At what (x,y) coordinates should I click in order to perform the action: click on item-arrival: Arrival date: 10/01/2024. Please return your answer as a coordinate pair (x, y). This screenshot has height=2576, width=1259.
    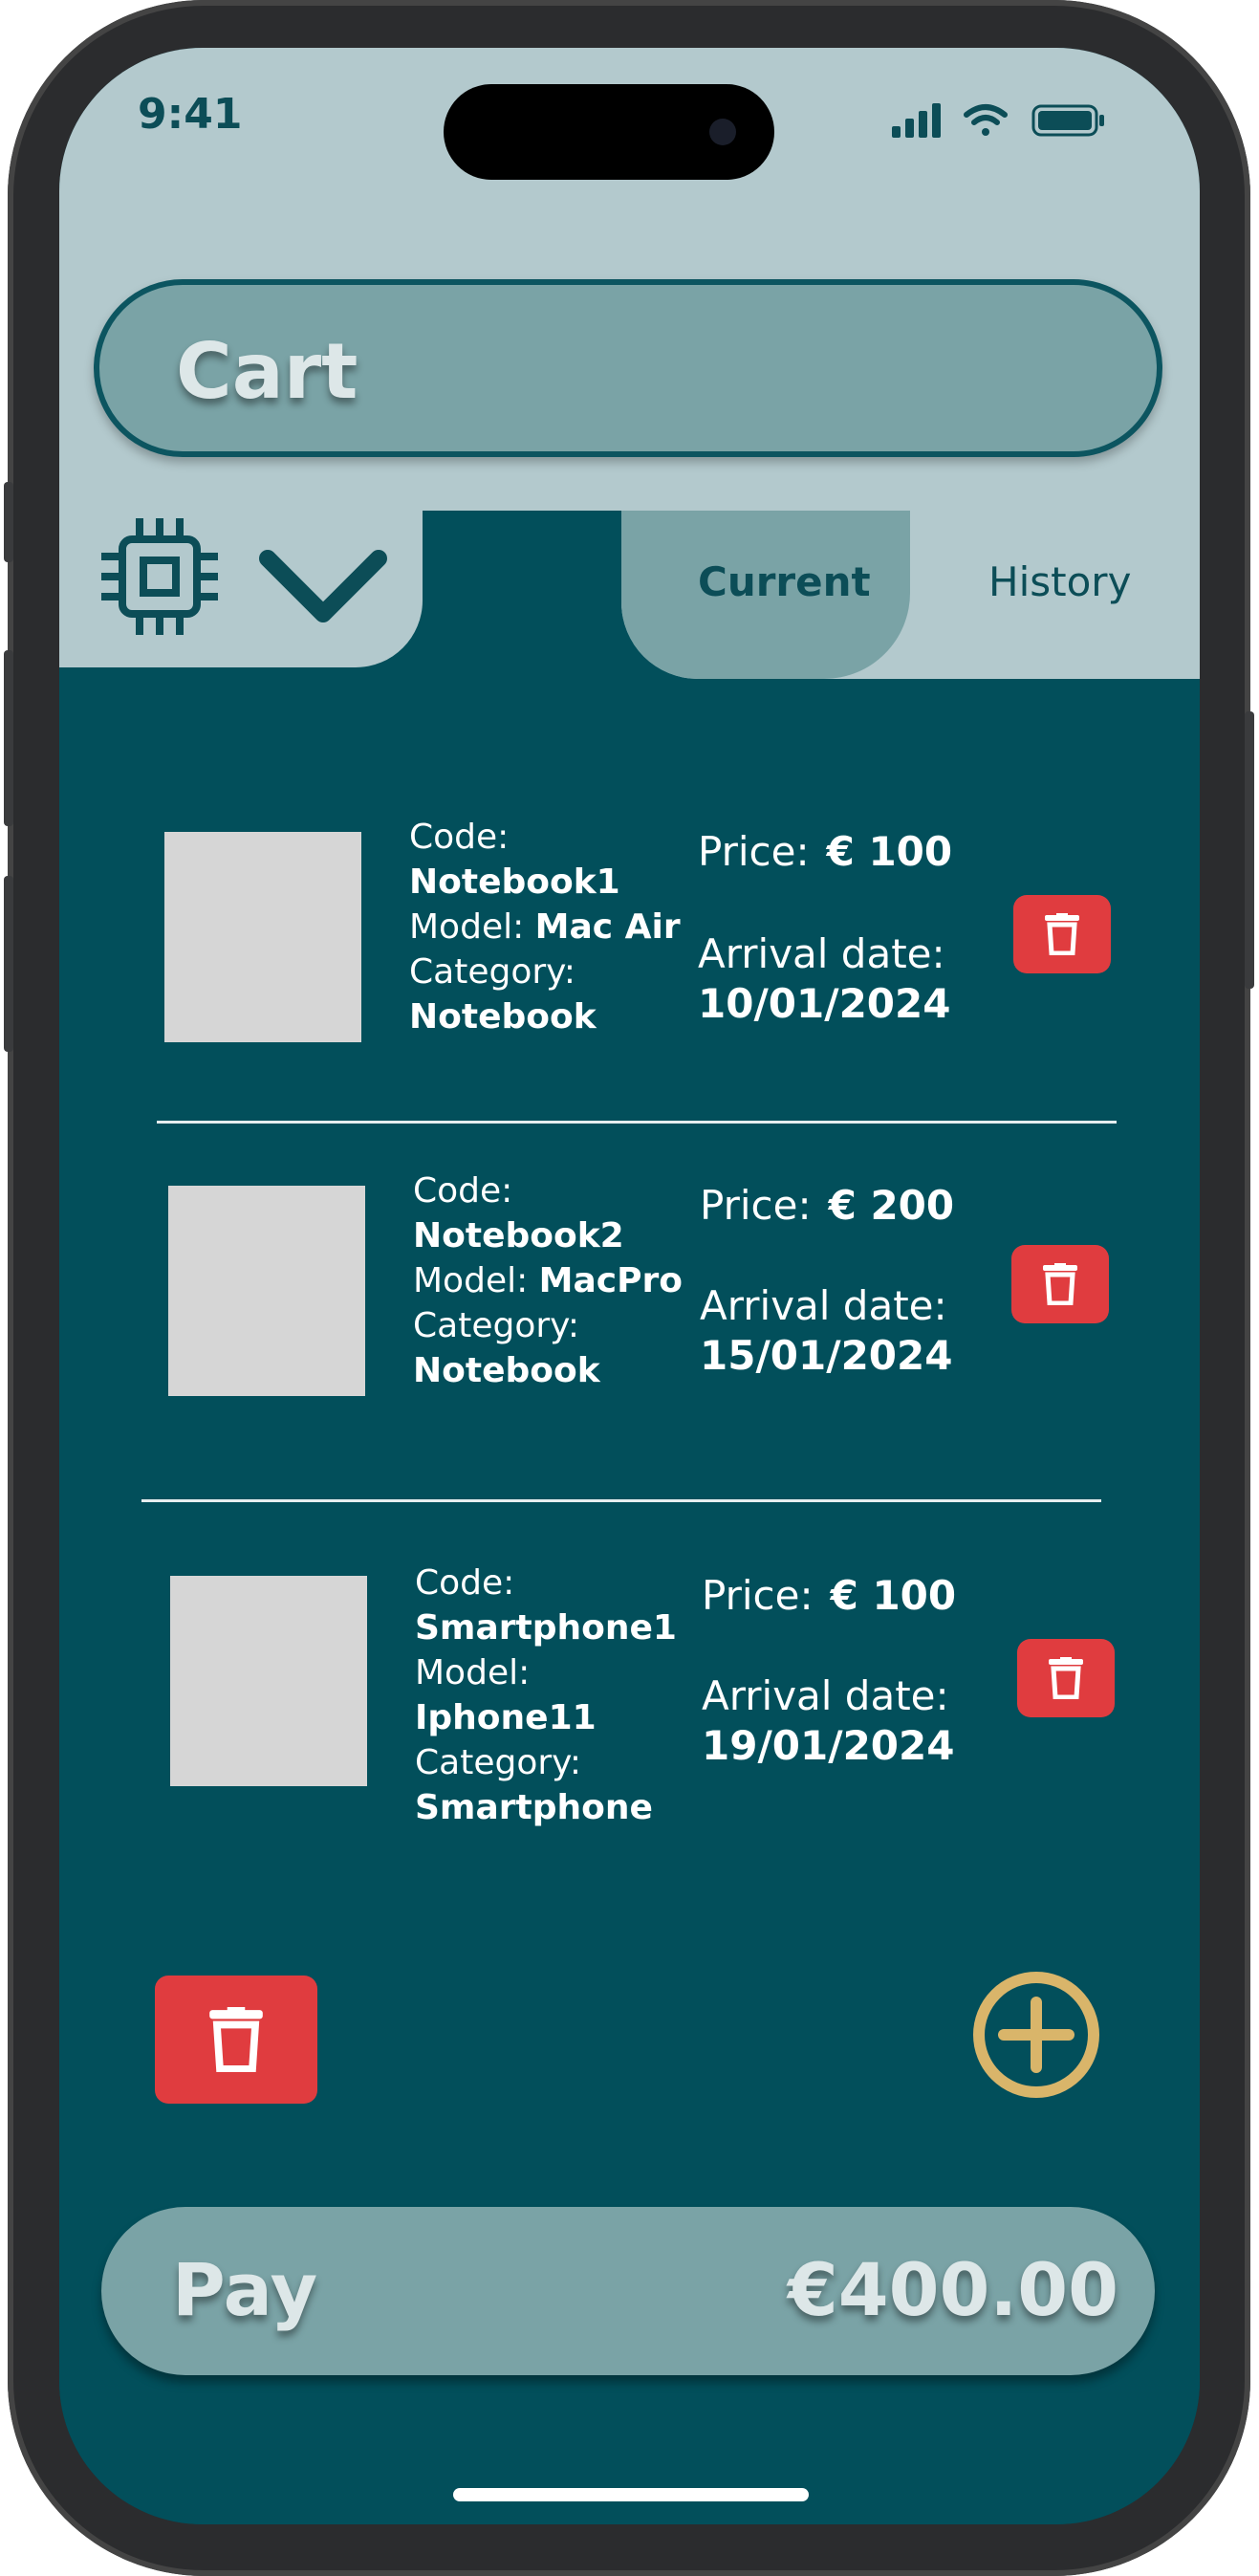
    Looking at the image, I should click on (824, 979).